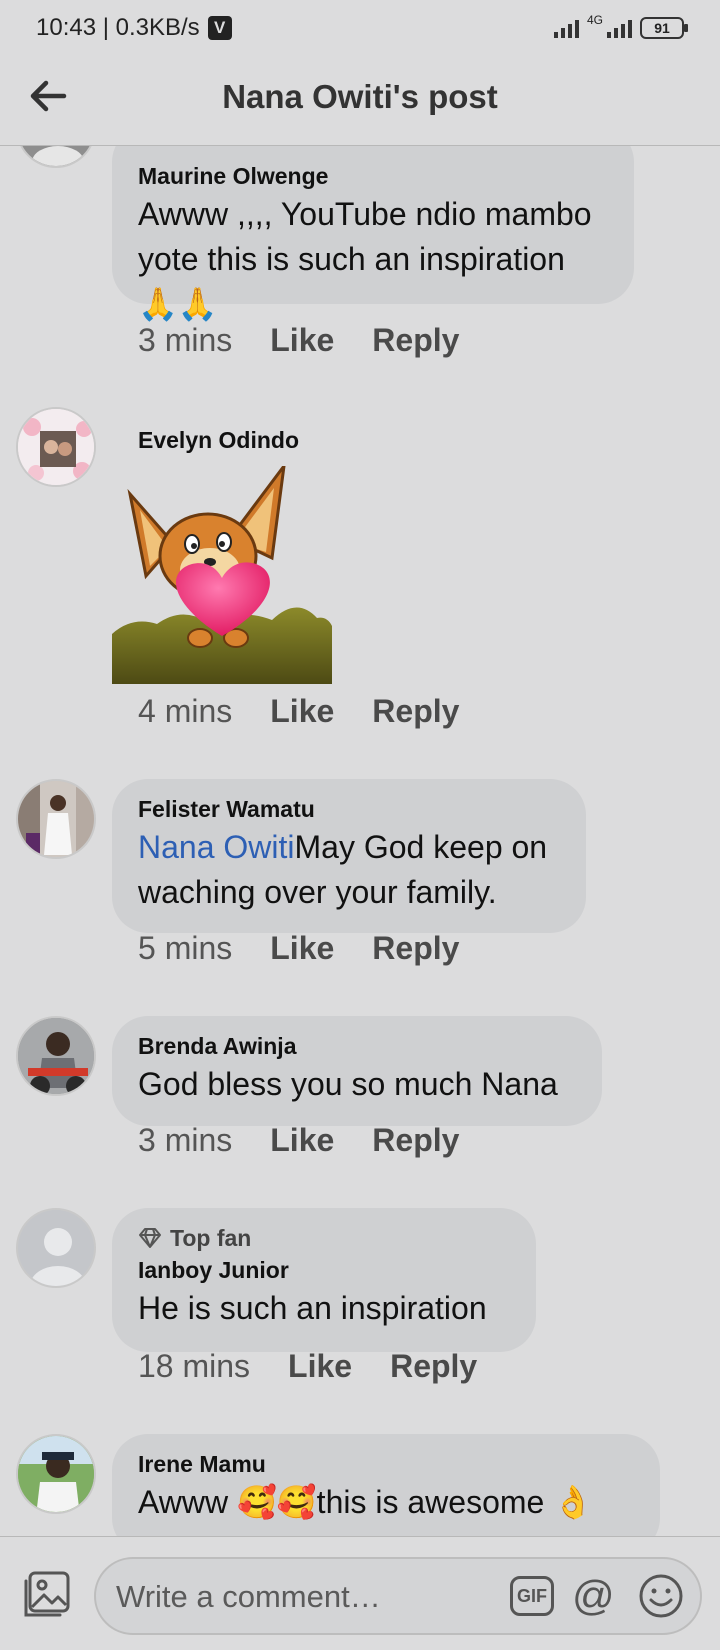  Describe the element at coordinates (360, 96) in the screenshot. I see `page-title: Nana Owiti's post` at that location.